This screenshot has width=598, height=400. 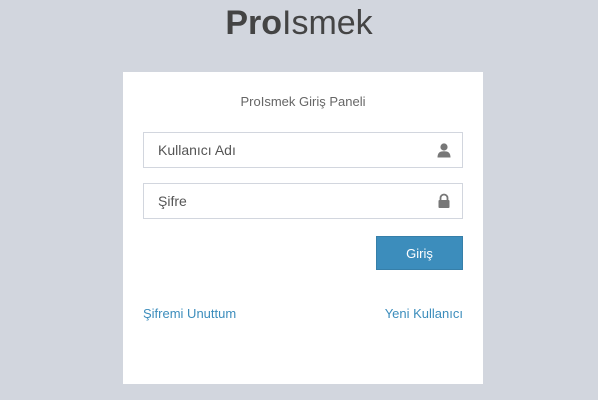 I want to click on lock-icon, so click(x=444, y=201).